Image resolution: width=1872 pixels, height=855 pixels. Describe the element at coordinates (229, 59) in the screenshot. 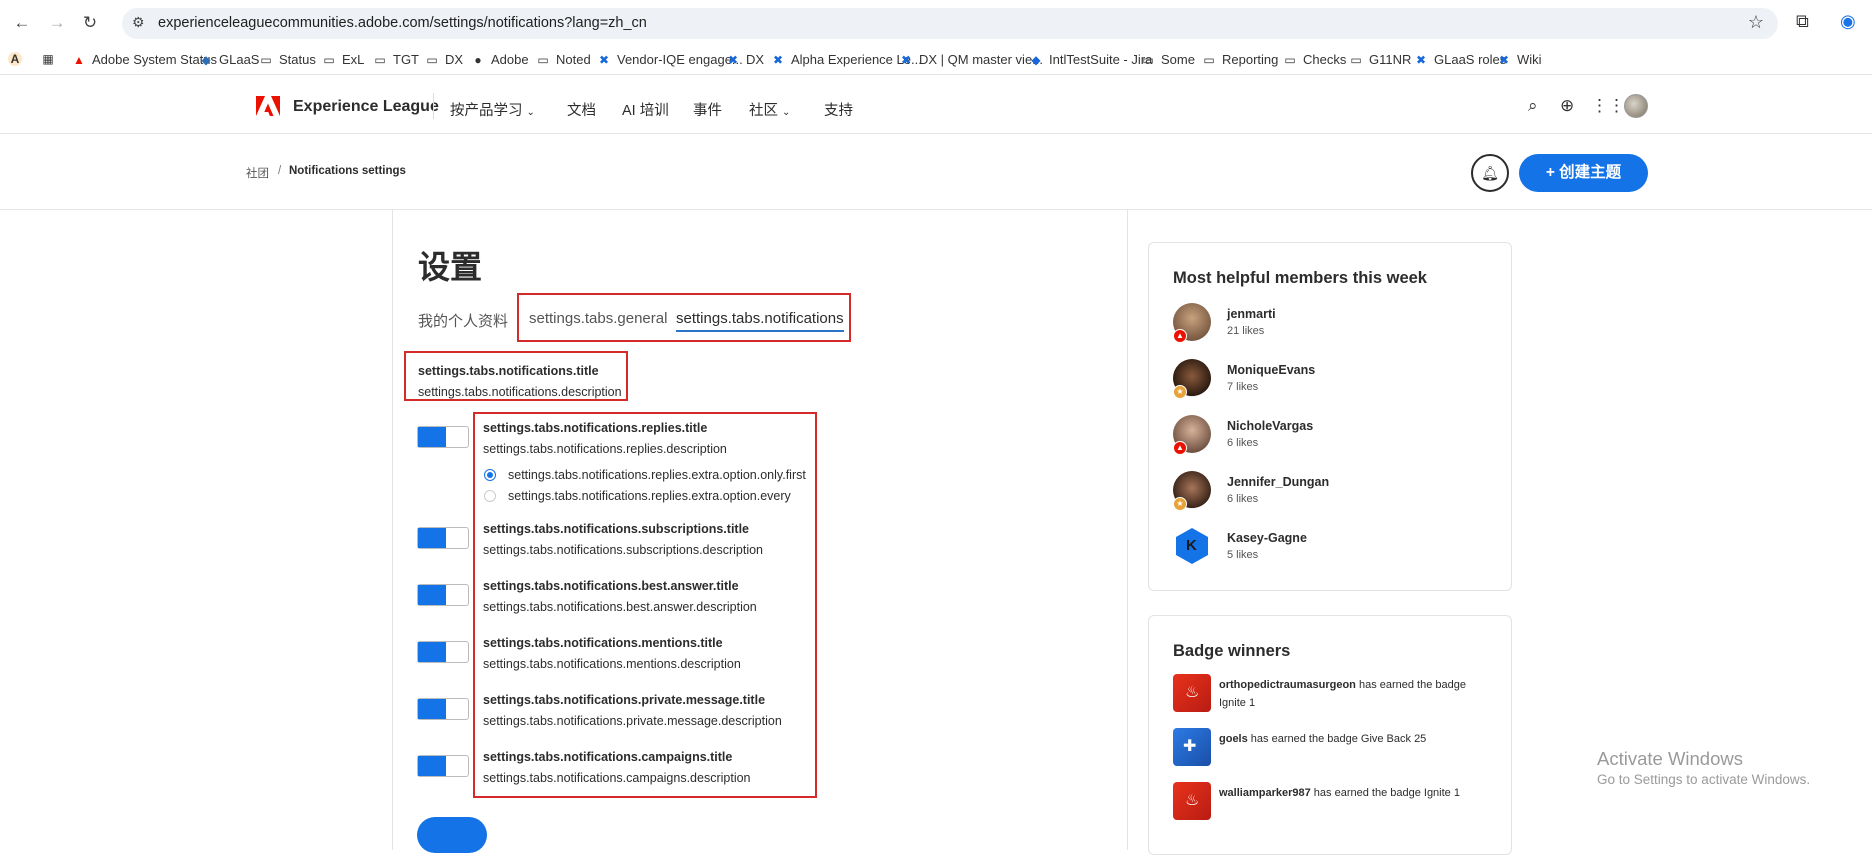

I see `bookmark-item: ◆ GLaaS` at that location.